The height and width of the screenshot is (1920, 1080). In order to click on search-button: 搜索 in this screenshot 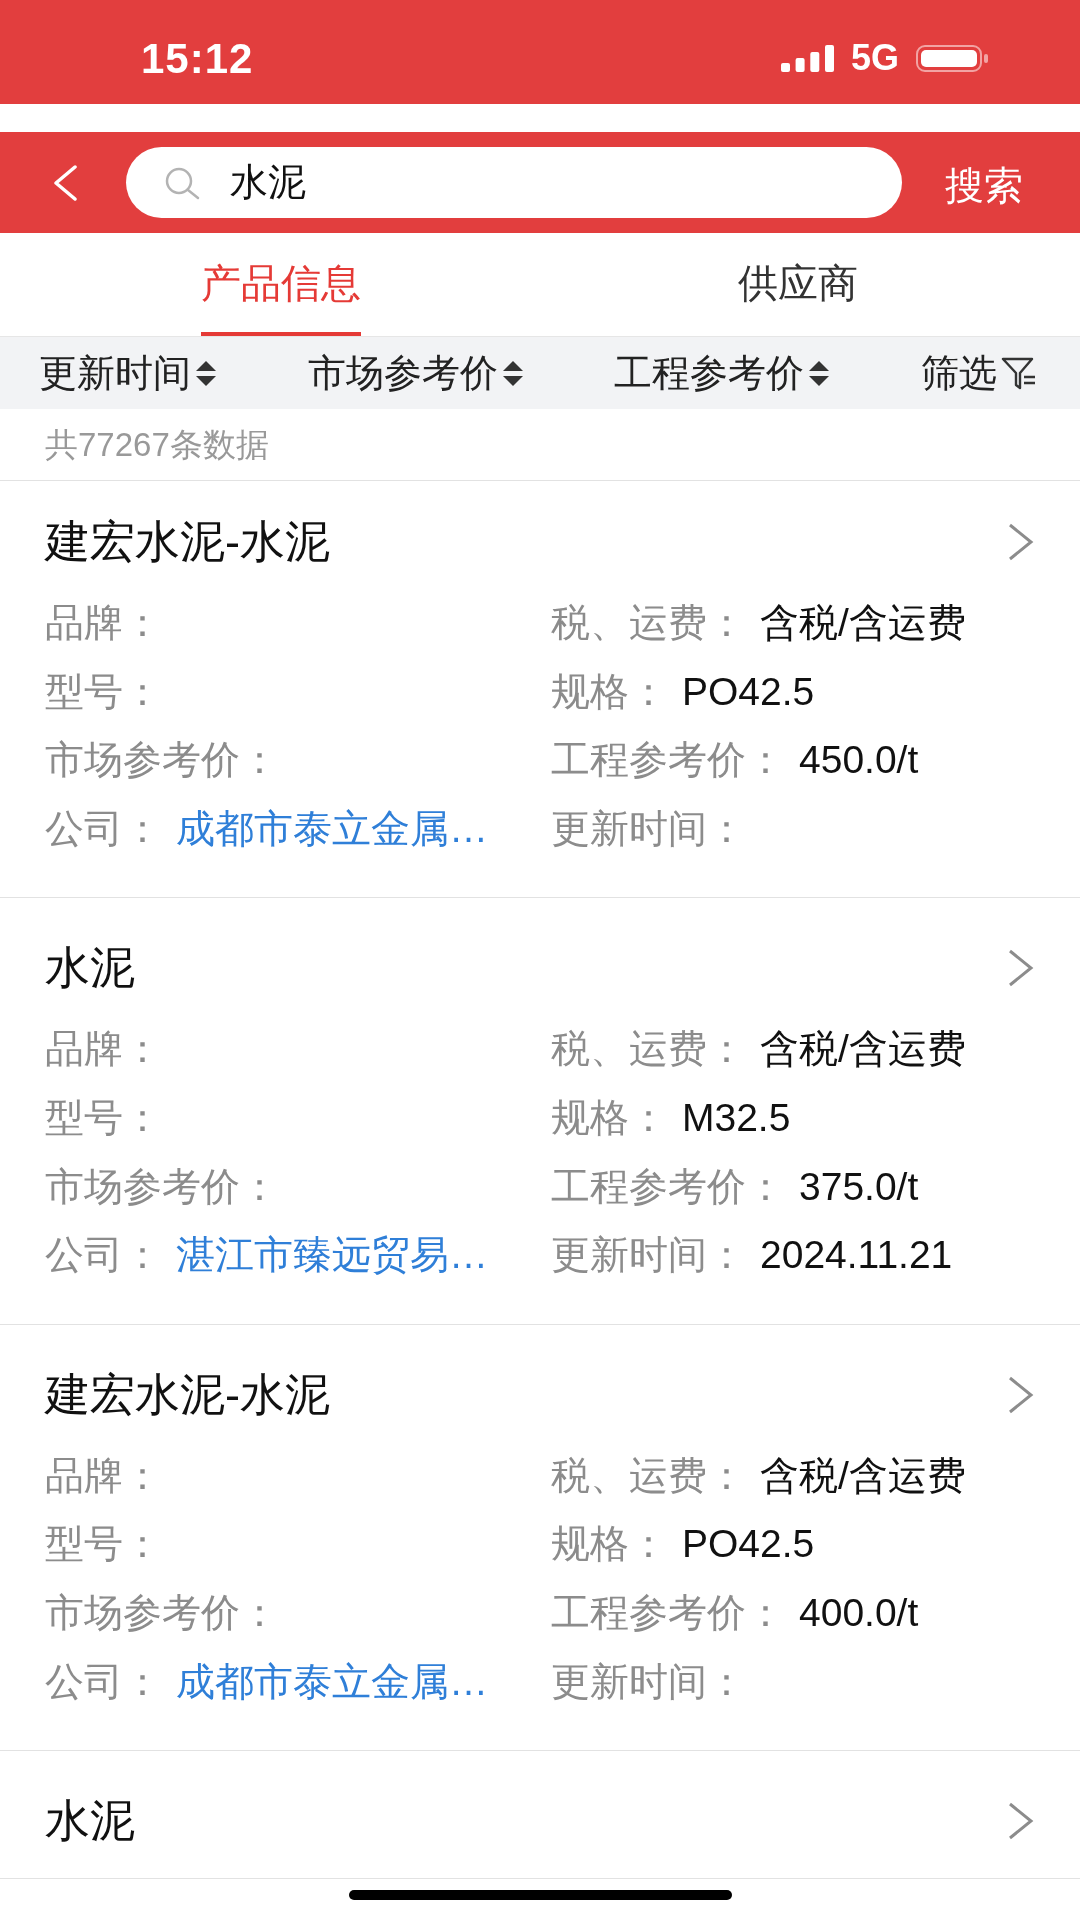, I will do `click(984, 182)`.